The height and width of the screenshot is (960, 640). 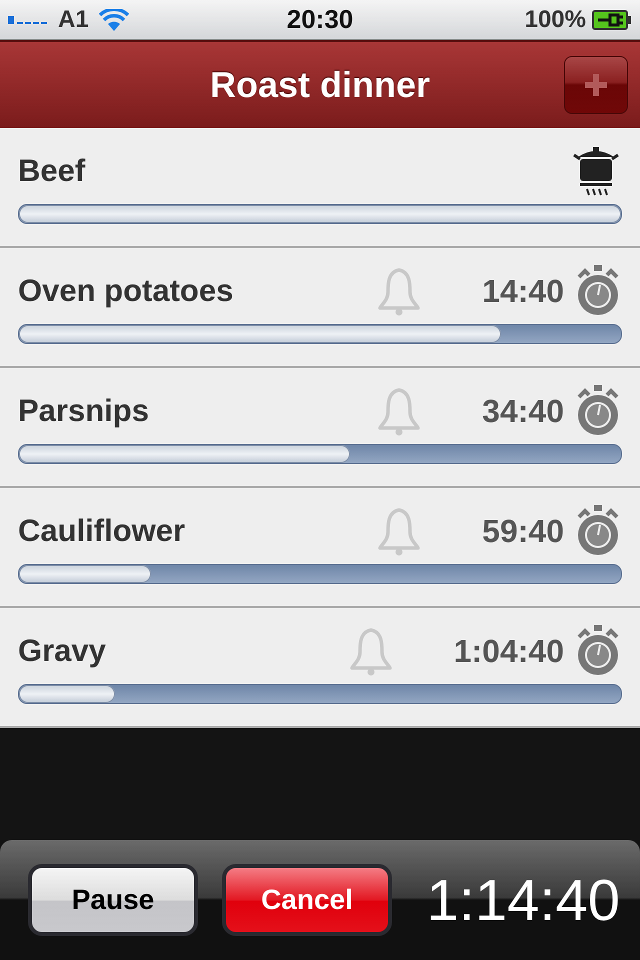 I want to click on dish-name: Parsnips, so click(x=84, y=411).